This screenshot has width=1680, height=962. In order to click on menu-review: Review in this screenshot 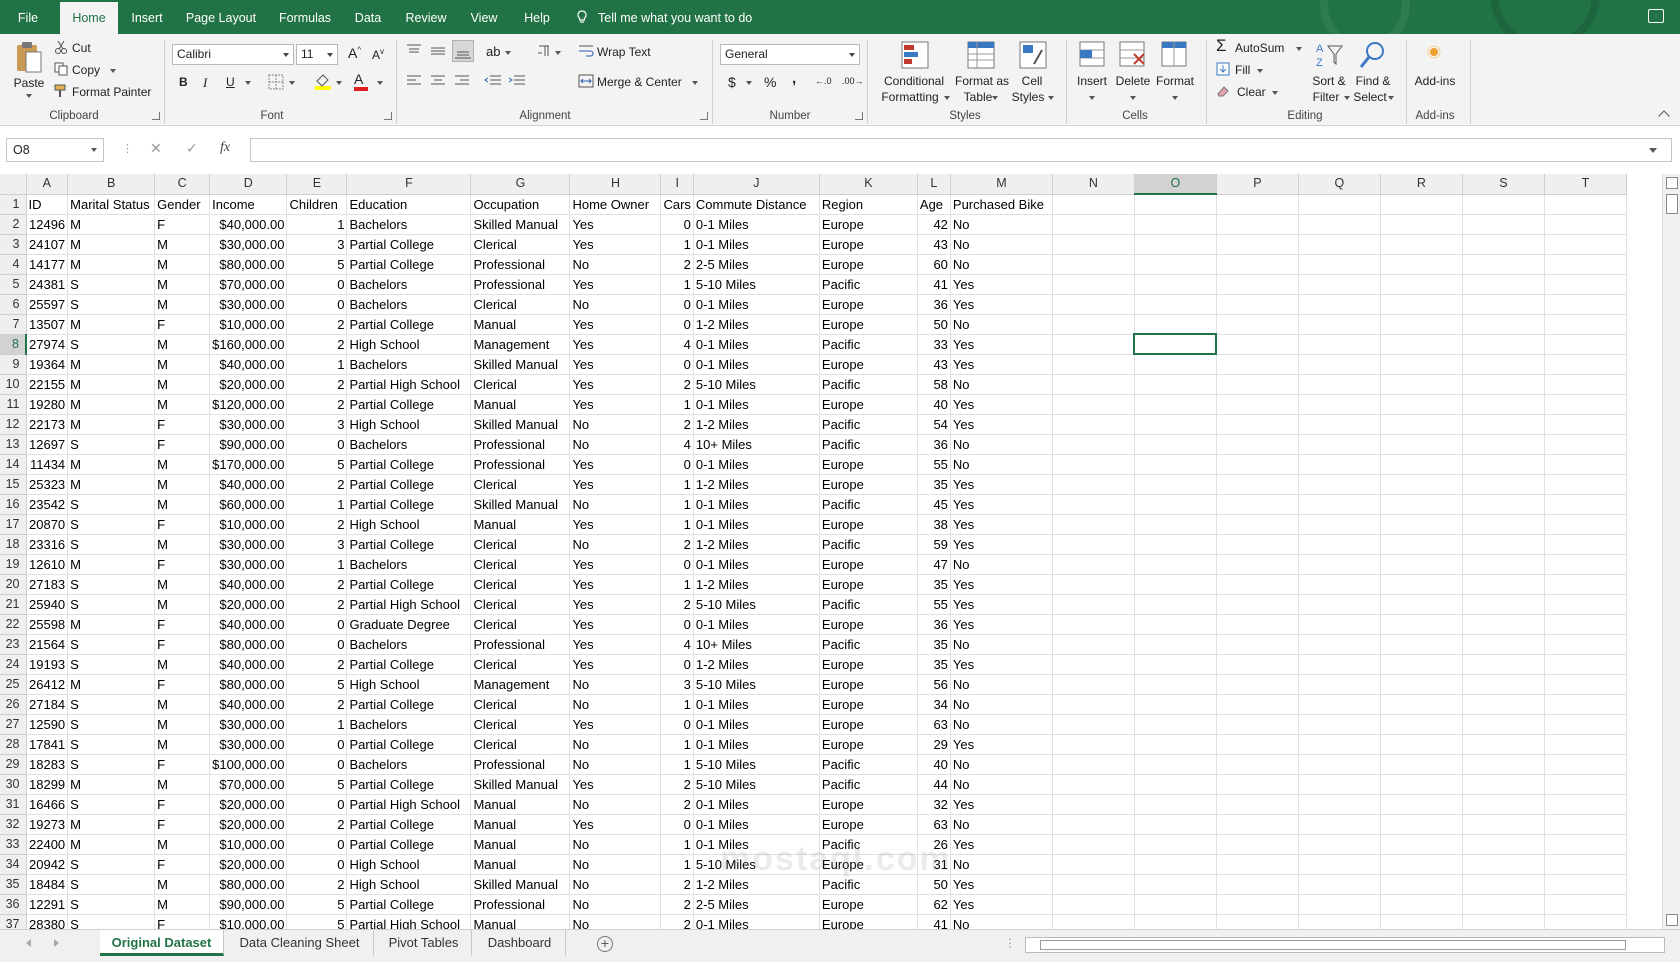, I will do `click(426, 17)`.